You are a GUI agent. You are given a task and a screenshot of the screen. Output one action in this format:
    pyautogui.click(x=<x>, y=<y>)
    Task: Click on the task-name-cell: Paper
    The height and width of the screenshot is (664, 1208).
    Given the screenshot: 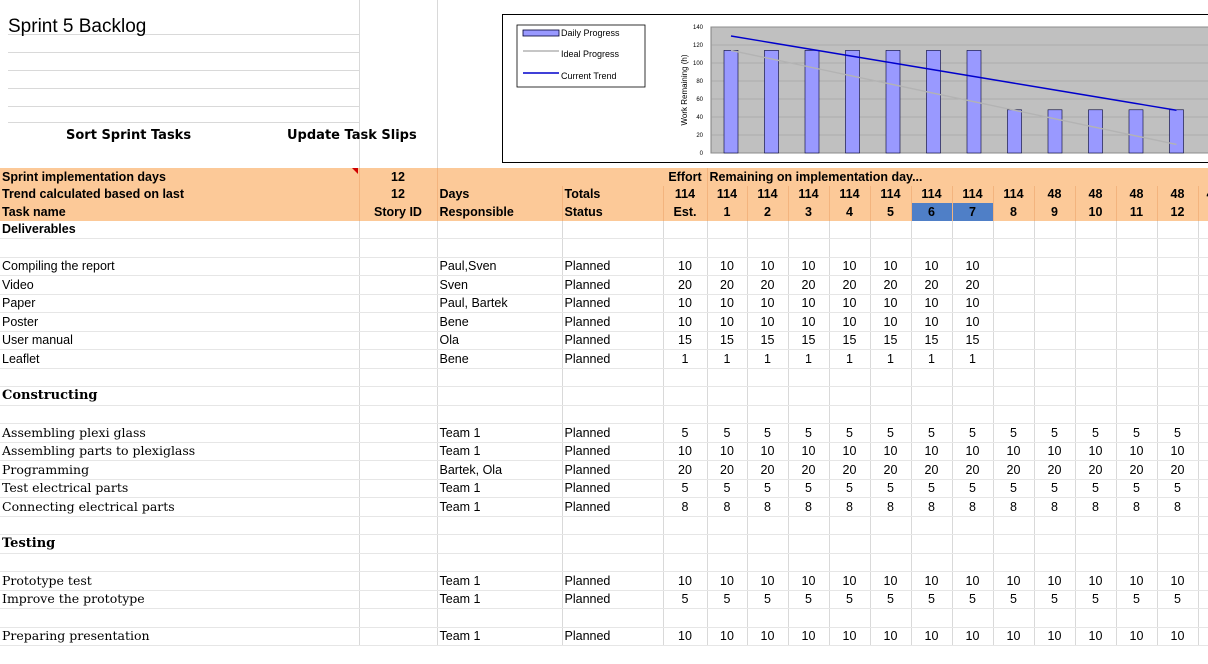 What is the action you would take?
    pyautogui.click(x=180, y=303)
    